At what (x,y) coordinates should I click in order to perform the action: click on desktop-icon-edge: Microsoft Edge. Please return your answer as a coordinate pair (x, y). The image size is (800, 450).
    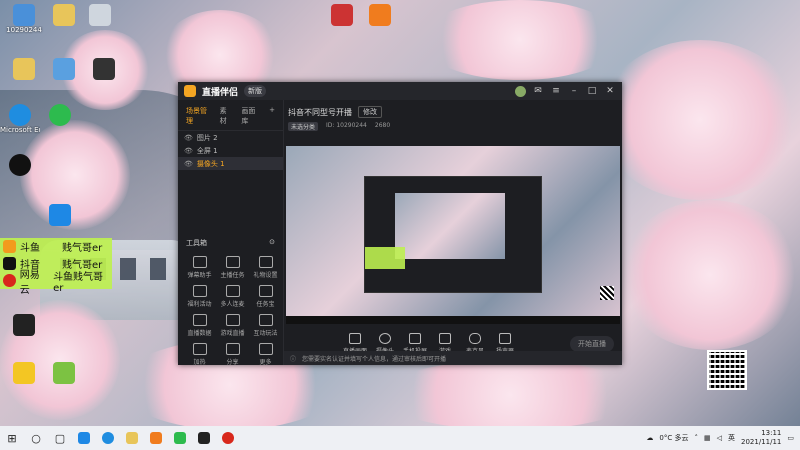
    Looking at the image, I should click on (20, 119).